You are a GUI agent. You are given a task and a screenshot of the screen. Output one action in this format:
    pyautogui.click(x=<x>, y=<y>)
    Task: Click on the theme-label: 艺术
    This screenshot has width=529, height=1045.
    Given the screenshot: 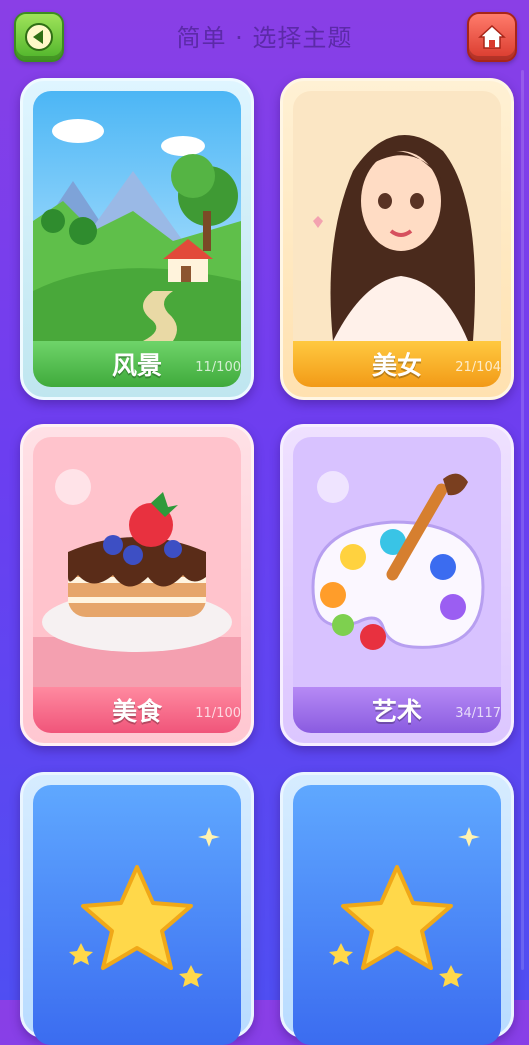 What is the action you would take?
    pyautogui.click(x=396, y=711)
    